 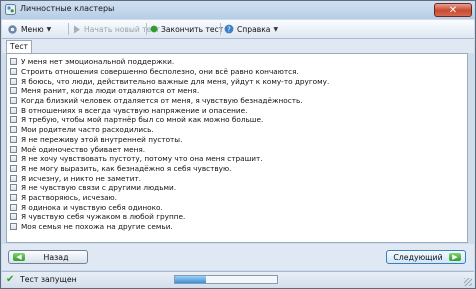 What do you see at coordinates (102, 139) in the screenshot?
I see `question-text: Я не переживу этой внутренней пустоты.` at bounding box center [102, 139].